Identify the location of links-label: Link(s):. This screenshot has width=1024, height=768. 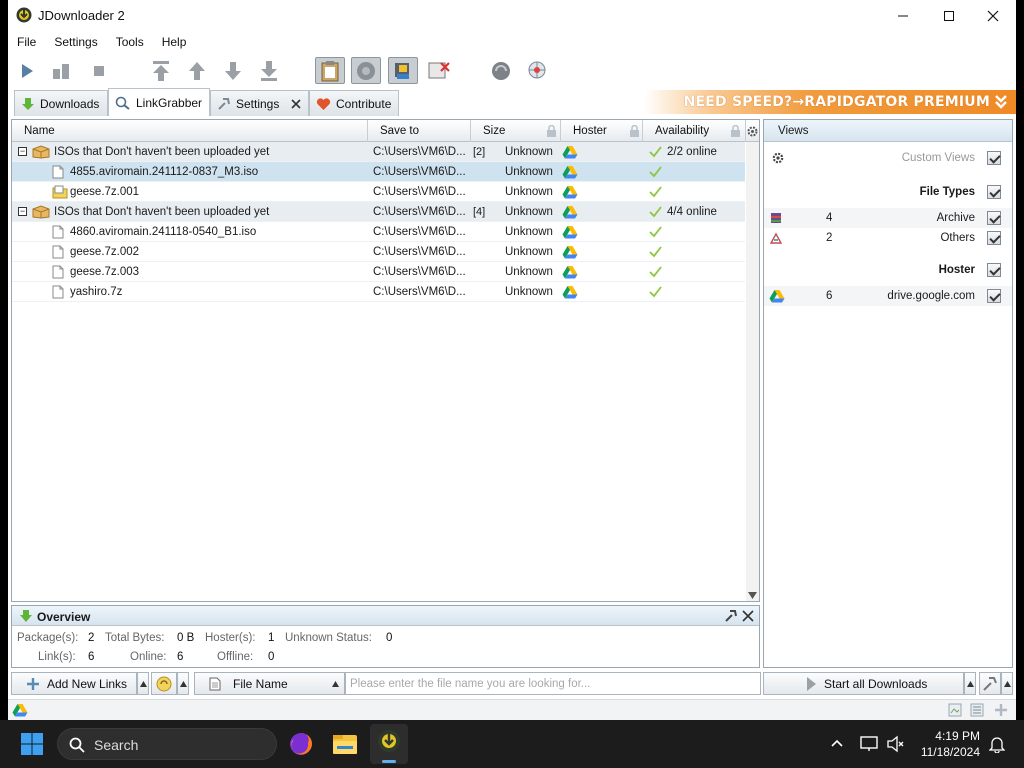
(57, 657).